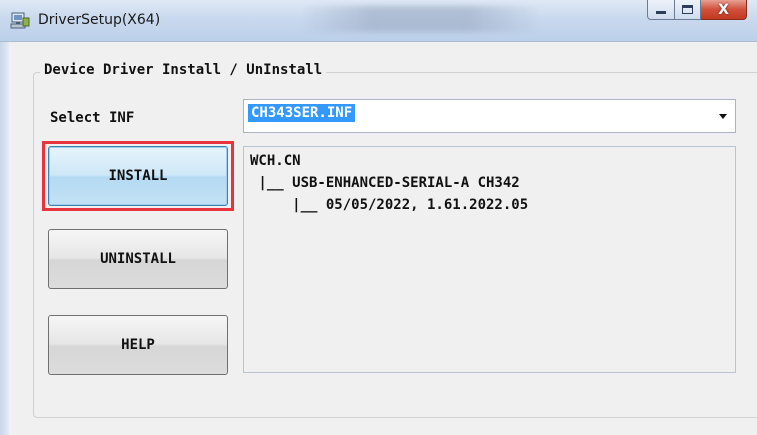 This screenshot has height=435, width=757. What do you see at coordinates (138, 259) in the screenshot?
I see `uninstall-button: UNINSTALL` at bounding box center [138, 259].